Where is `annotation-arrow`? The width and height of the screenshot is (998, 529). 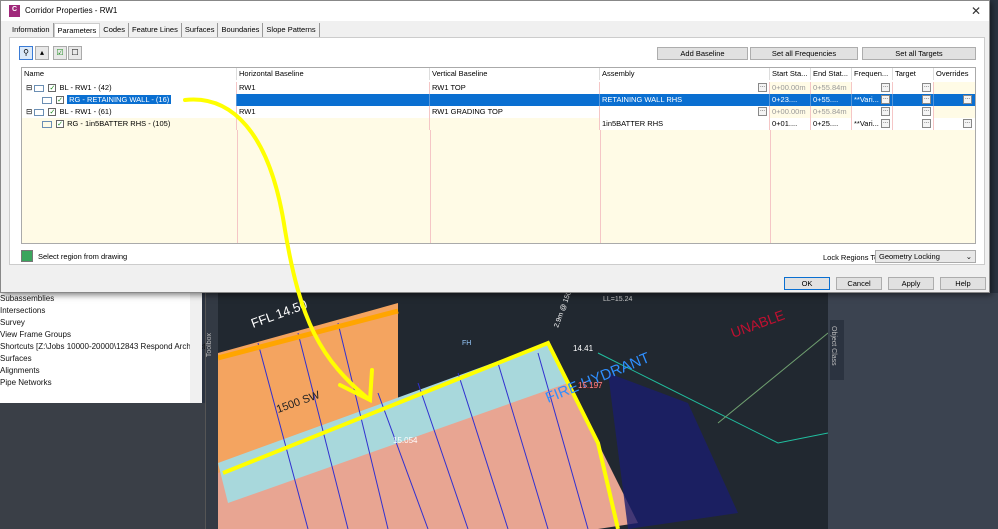
annotation-arrow is located at coordinates (278, 250).